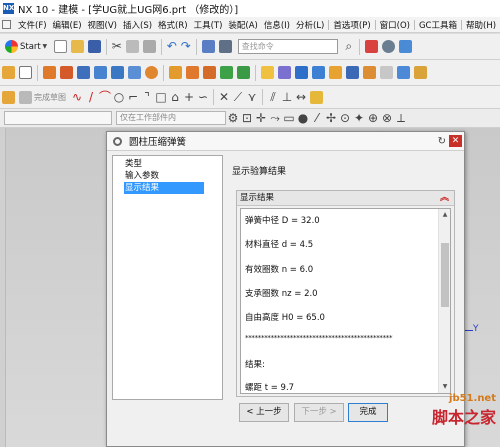 This screenshot has width=500, height=447. I want to click on tree-item-input-params: 输入参数, so click(167, 176).